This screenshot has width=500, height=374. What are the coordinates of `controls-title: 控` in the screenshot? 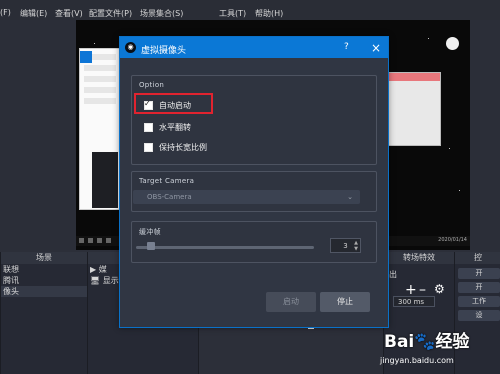 It's located at (477, 258).